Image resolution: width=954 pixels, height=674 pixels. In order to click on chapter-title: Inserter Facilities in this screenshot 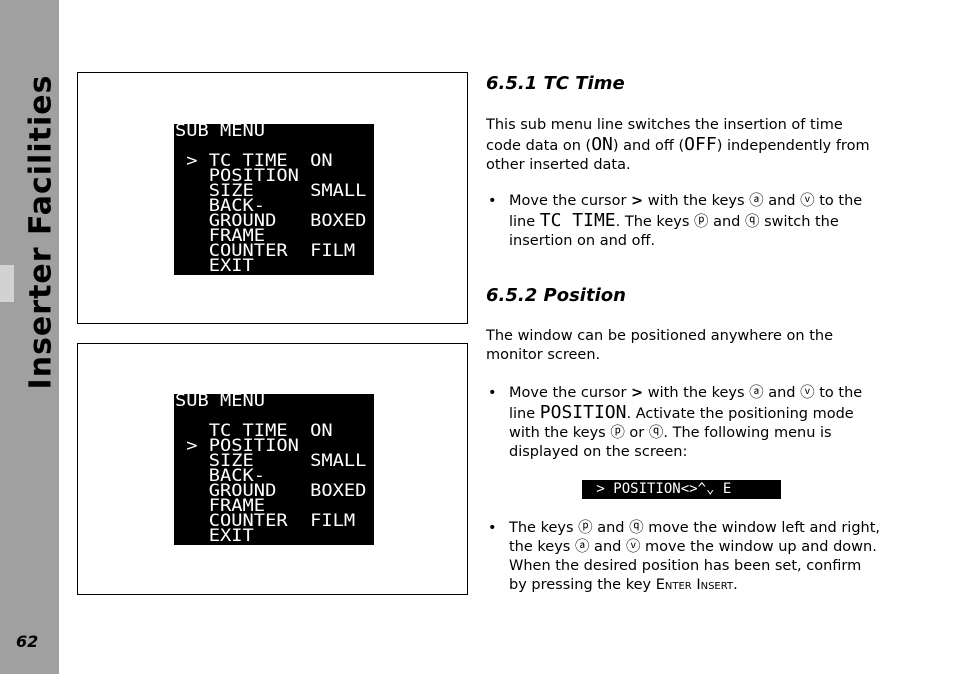, I will do `click(41, 232)`.